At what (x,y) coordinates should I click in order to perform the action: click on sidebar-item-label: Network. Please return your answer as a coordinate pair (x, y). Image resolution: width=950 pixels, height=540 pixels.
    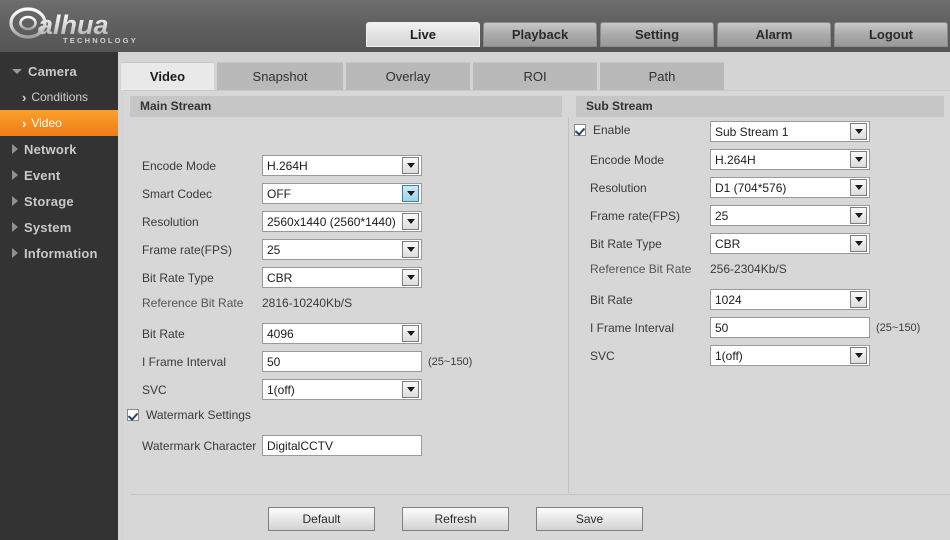
    Looking at the image, I should click on (50, 149).